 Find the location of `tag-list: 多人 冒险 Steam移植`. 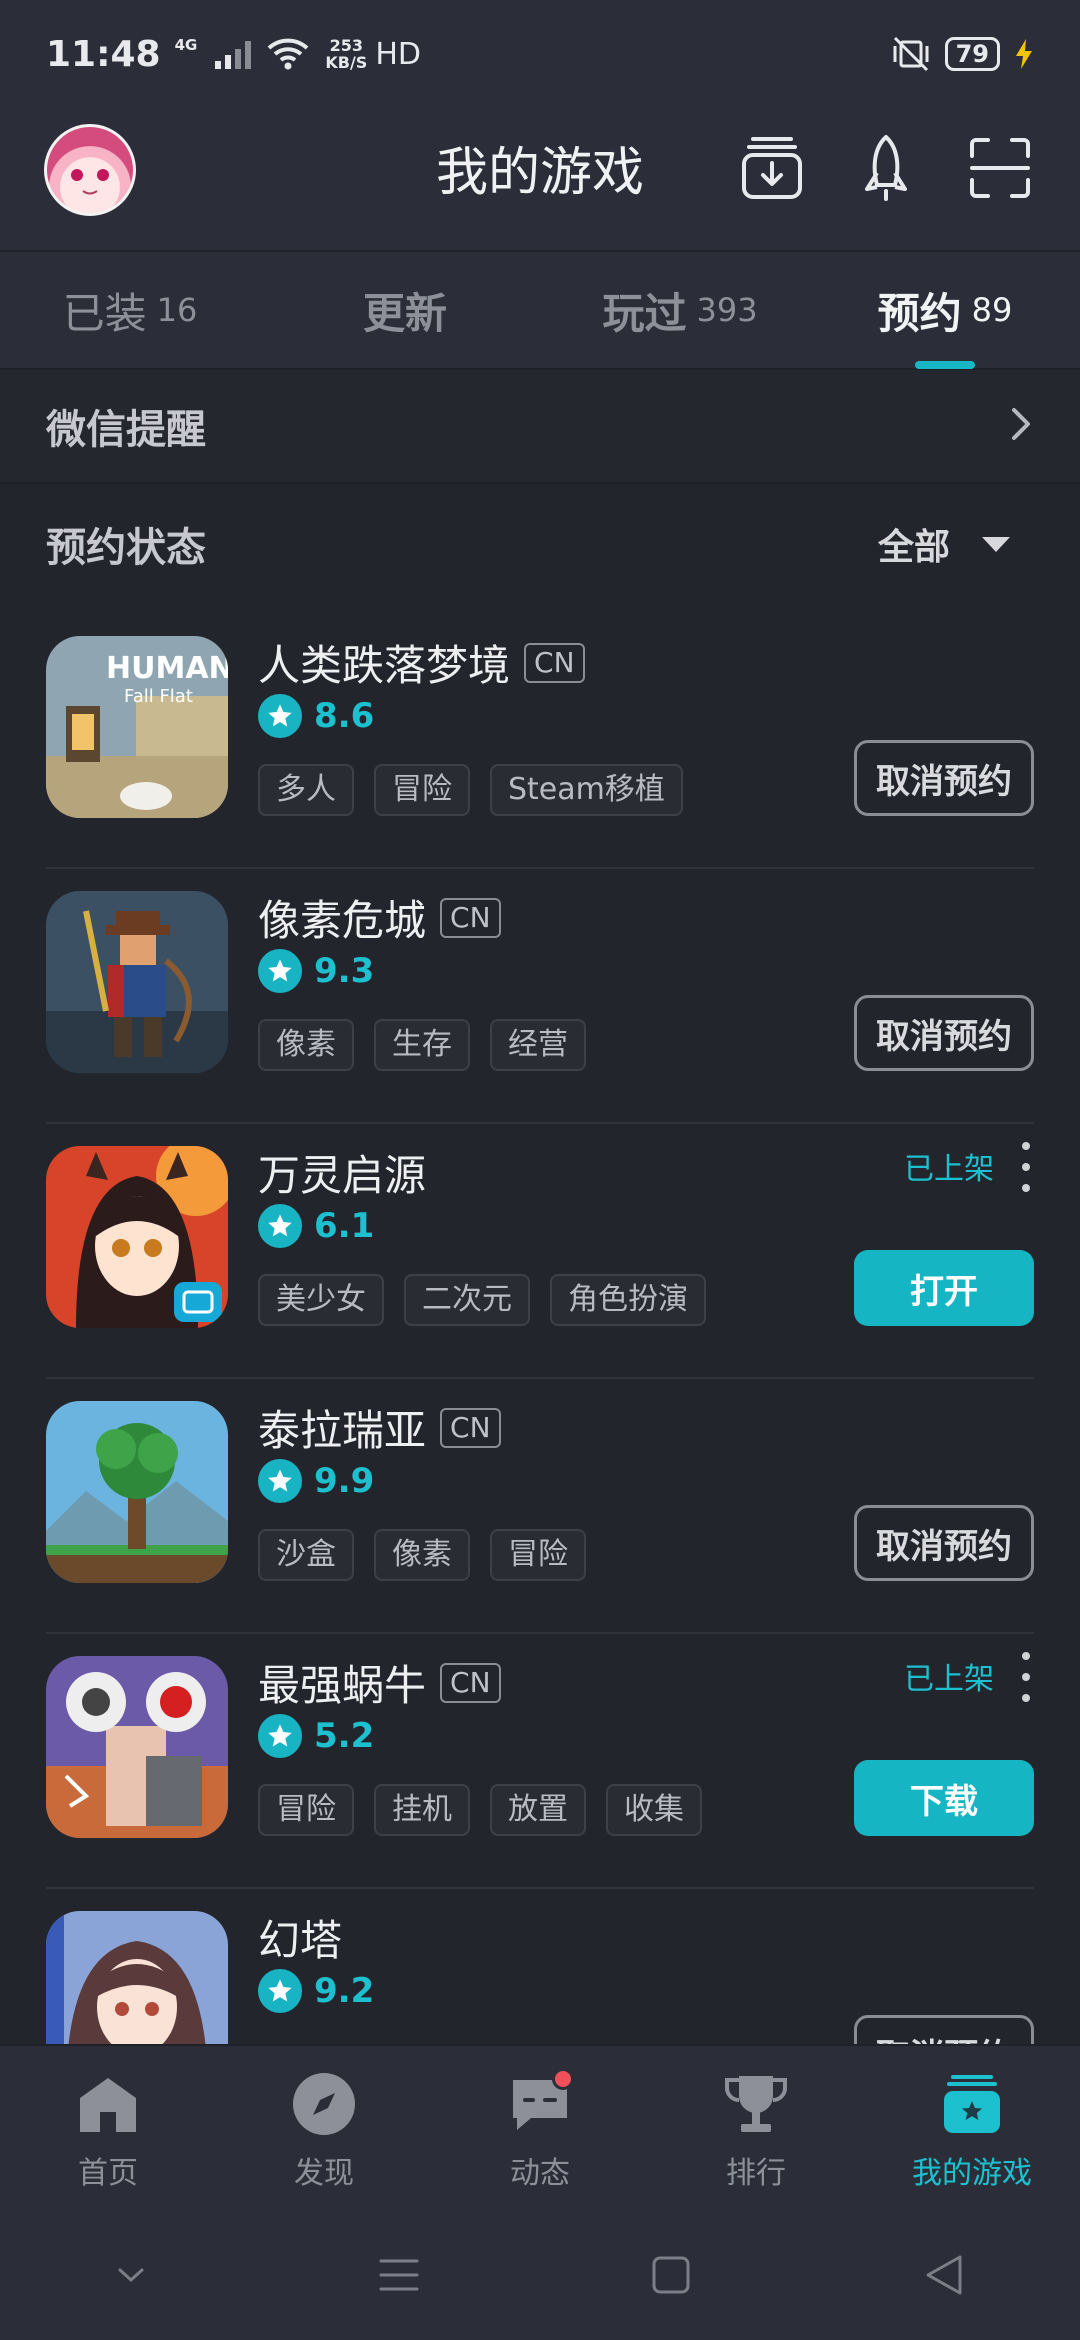

tag-list: 多人 冒险 Steam移植 is located at coordinates (470, 790).